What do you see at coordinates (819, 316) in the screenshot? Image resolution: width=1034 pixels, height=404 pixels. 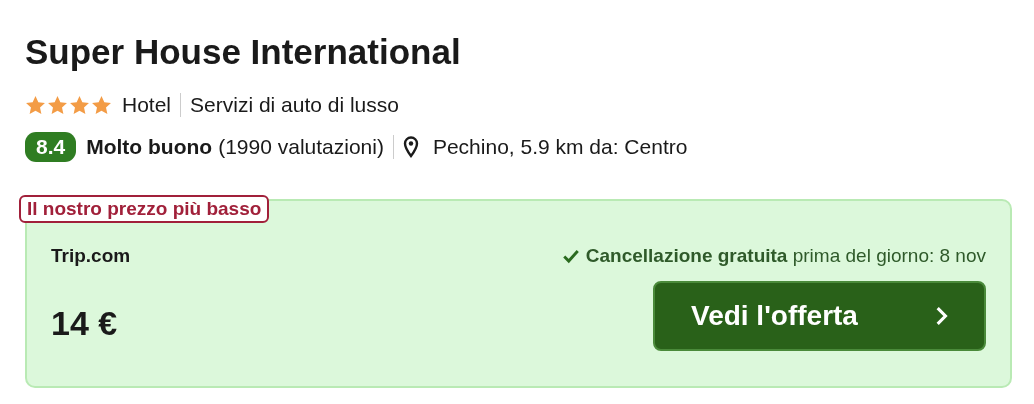 I see `view-offer-button: Vedi l'offerta` at bounding box center [819, 316].